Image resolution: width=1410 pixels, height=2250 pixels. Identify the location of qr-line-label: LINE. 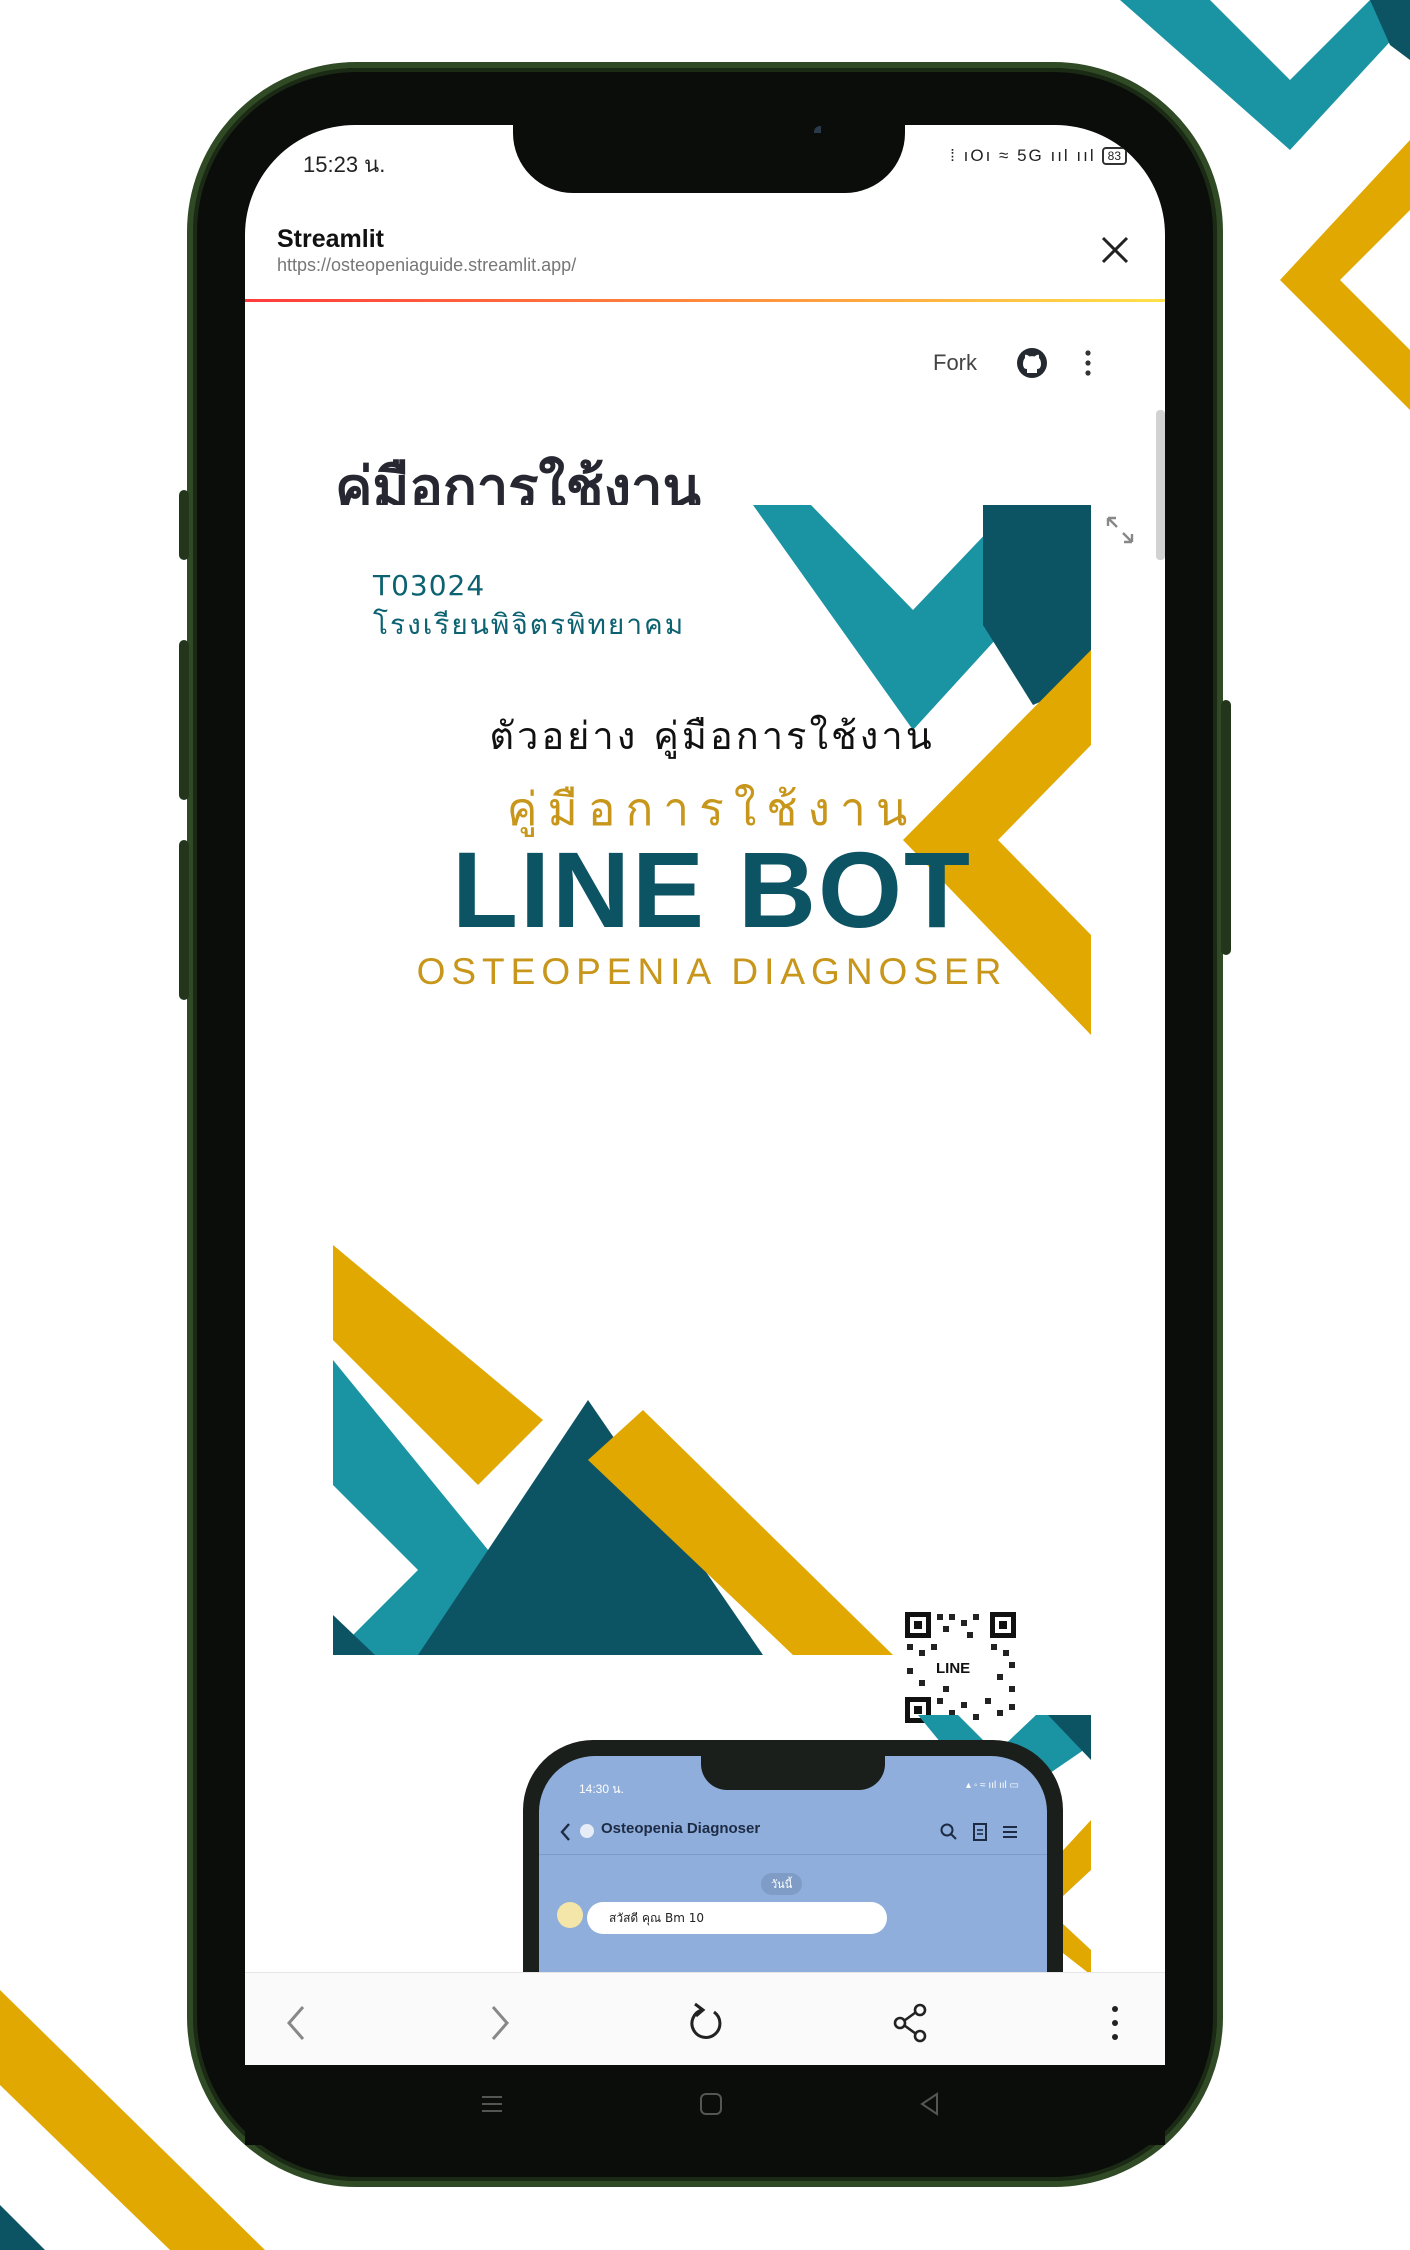
(953, 1668).